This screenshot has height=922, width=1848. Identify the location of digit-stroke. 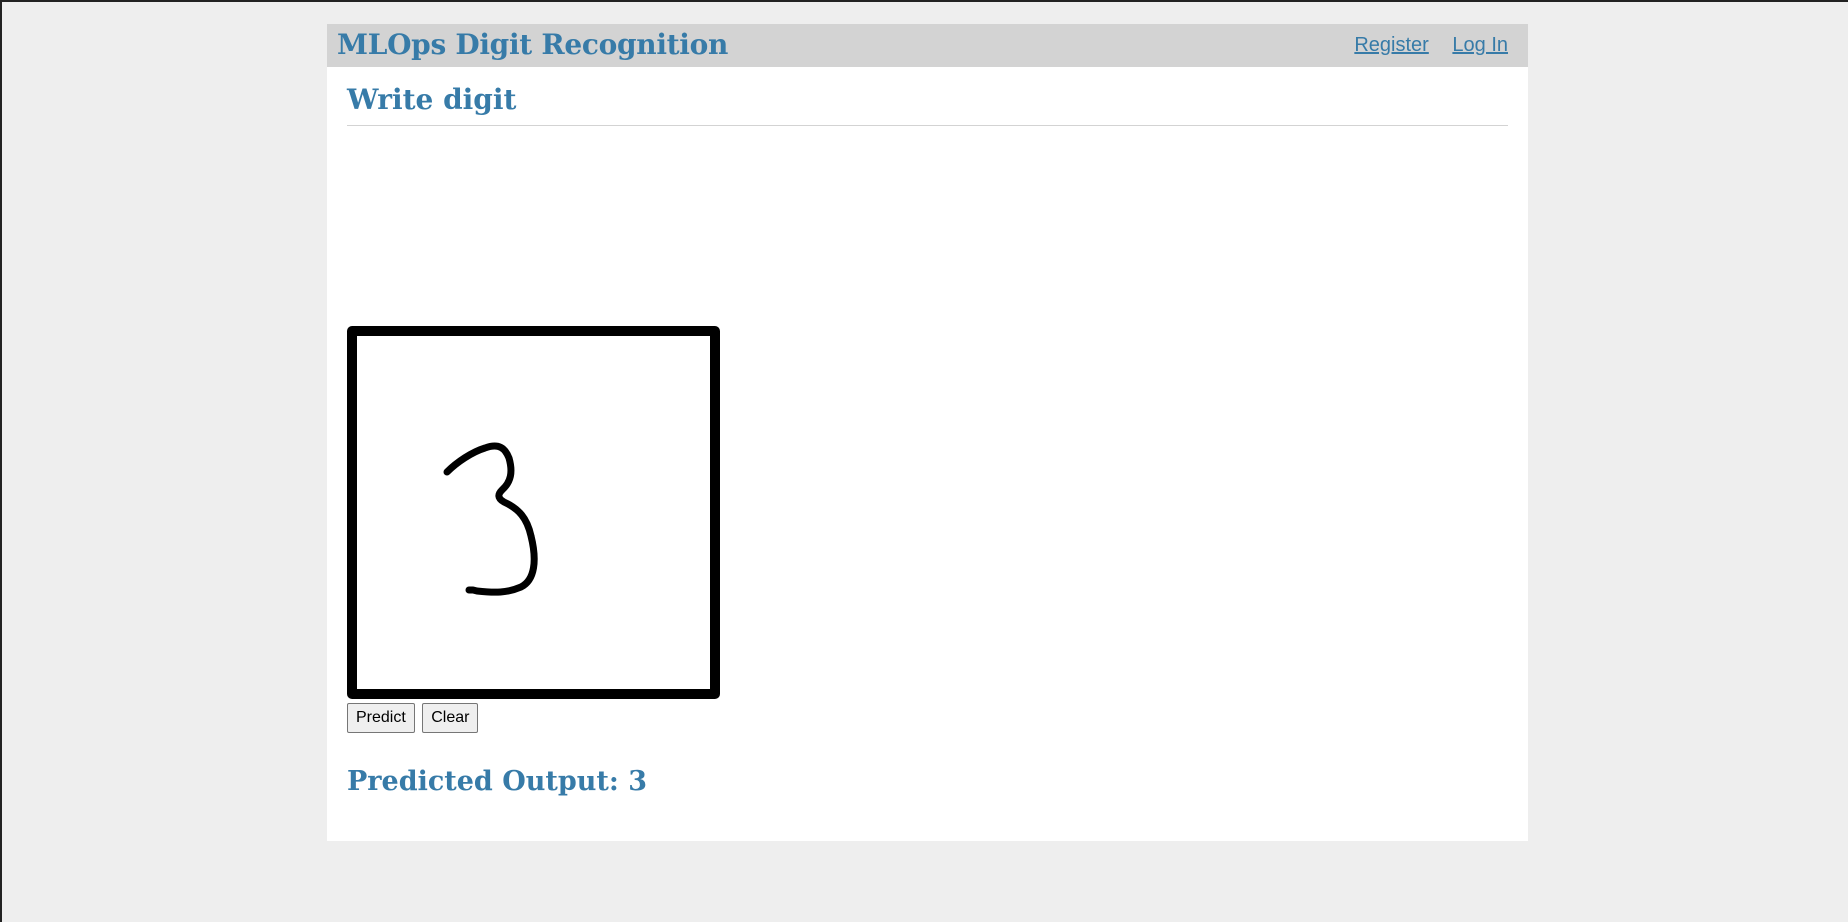
(490, 519).